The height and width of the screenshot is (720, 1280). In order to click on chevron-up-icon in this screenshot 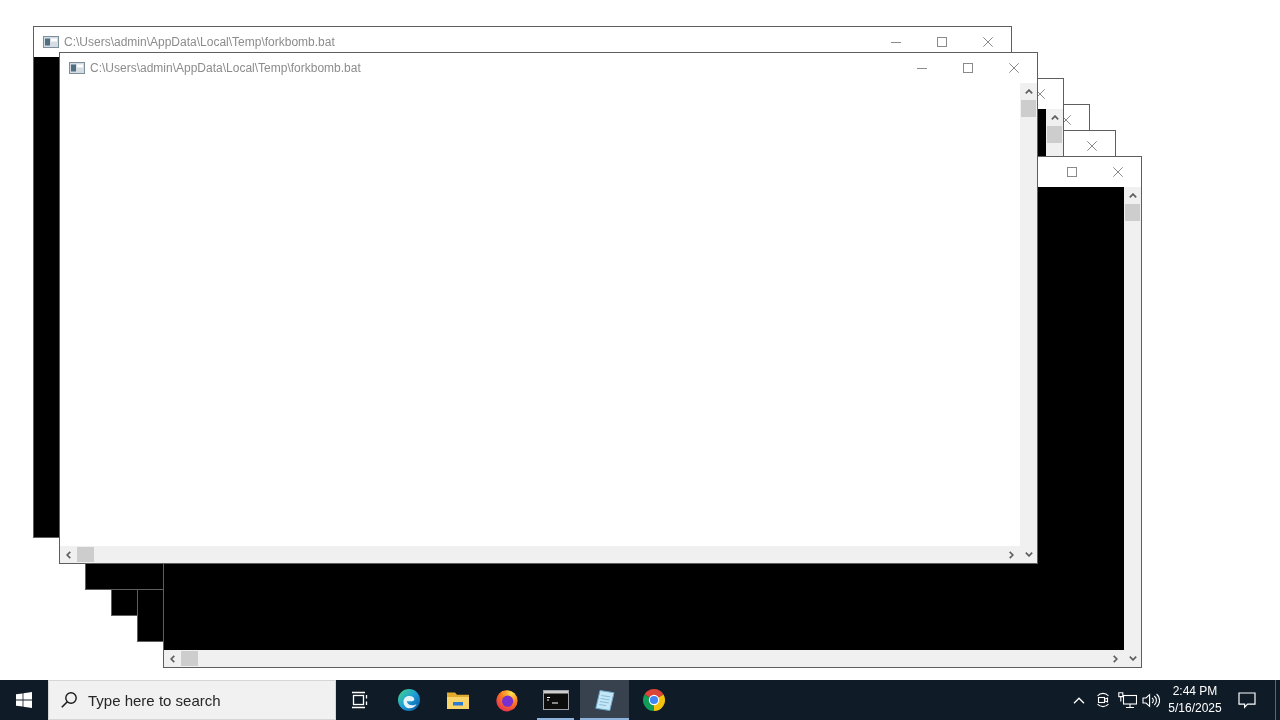, I will do `click(1079, 700)`.